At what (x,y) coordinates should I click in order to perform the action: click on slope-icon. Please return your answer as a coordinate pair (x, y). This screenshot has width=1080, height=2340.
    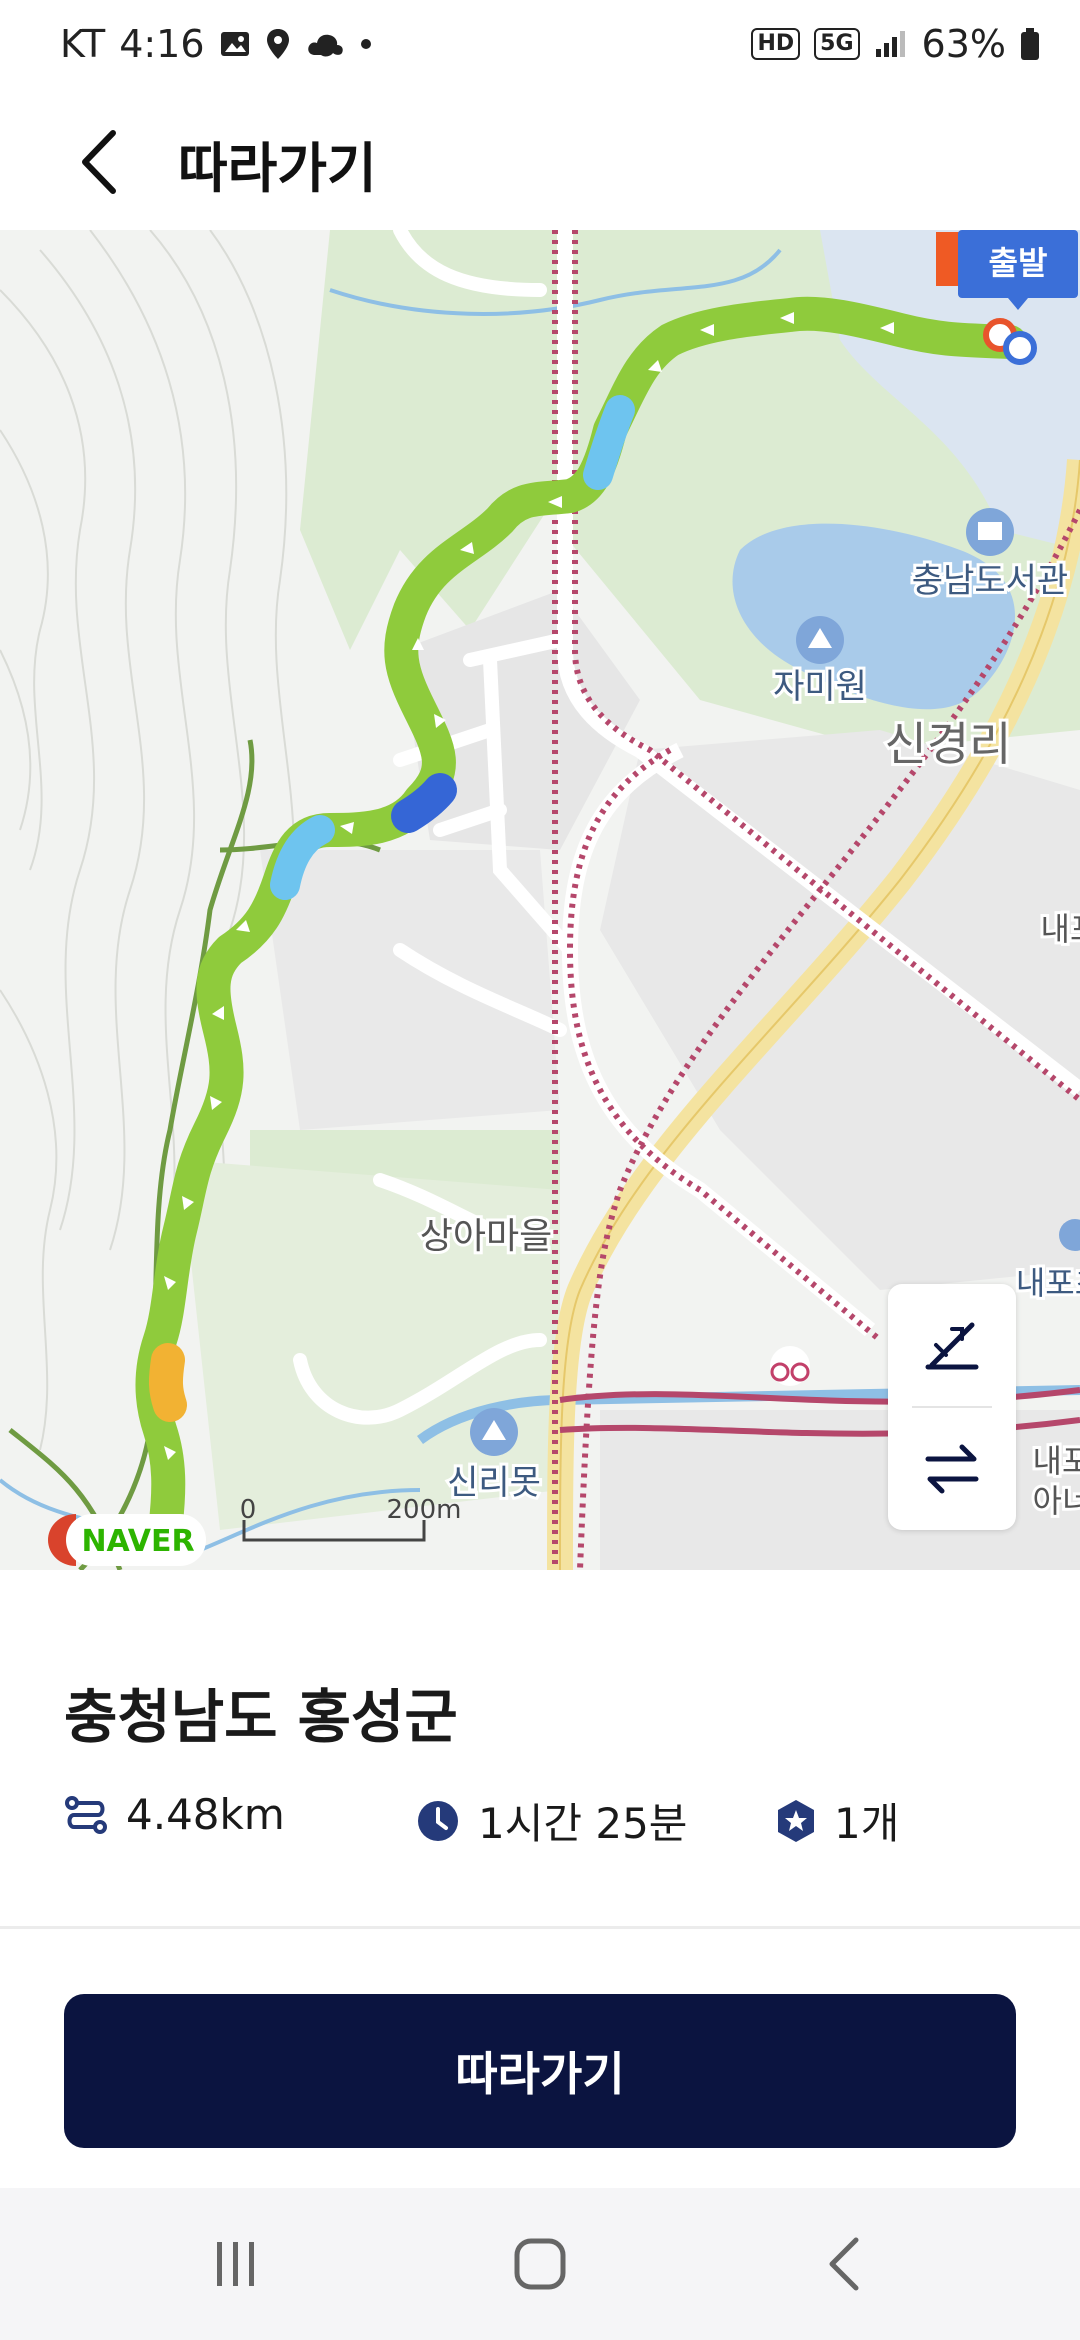
    Looking at the image, I should click on (952, 1346).